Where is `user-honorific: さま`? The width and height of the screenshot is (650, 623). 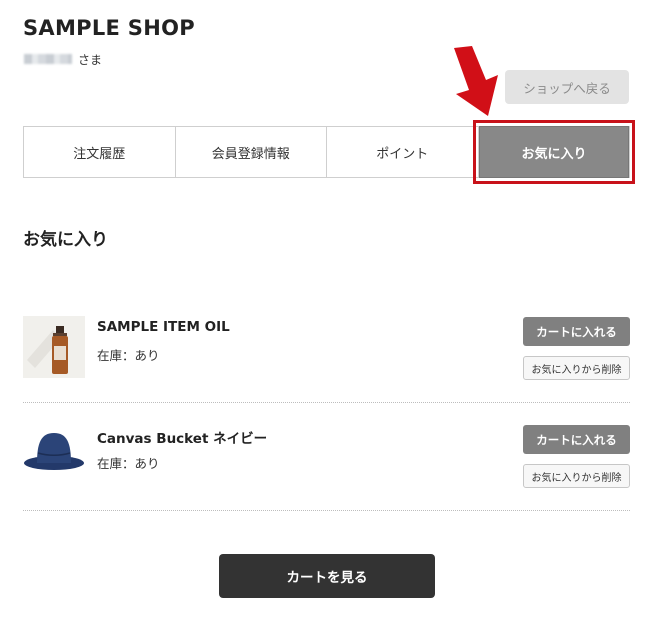 user-honorific: さま is located at coordinates (90, 59).